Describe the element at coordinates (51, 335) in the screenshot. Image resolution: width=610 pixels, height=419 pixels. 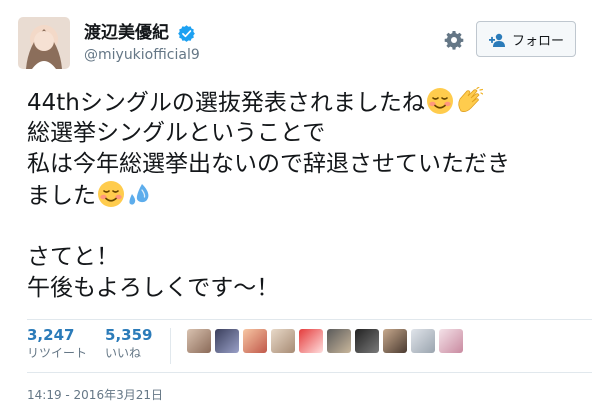
I see `retweet-count: 3,247` at that location.